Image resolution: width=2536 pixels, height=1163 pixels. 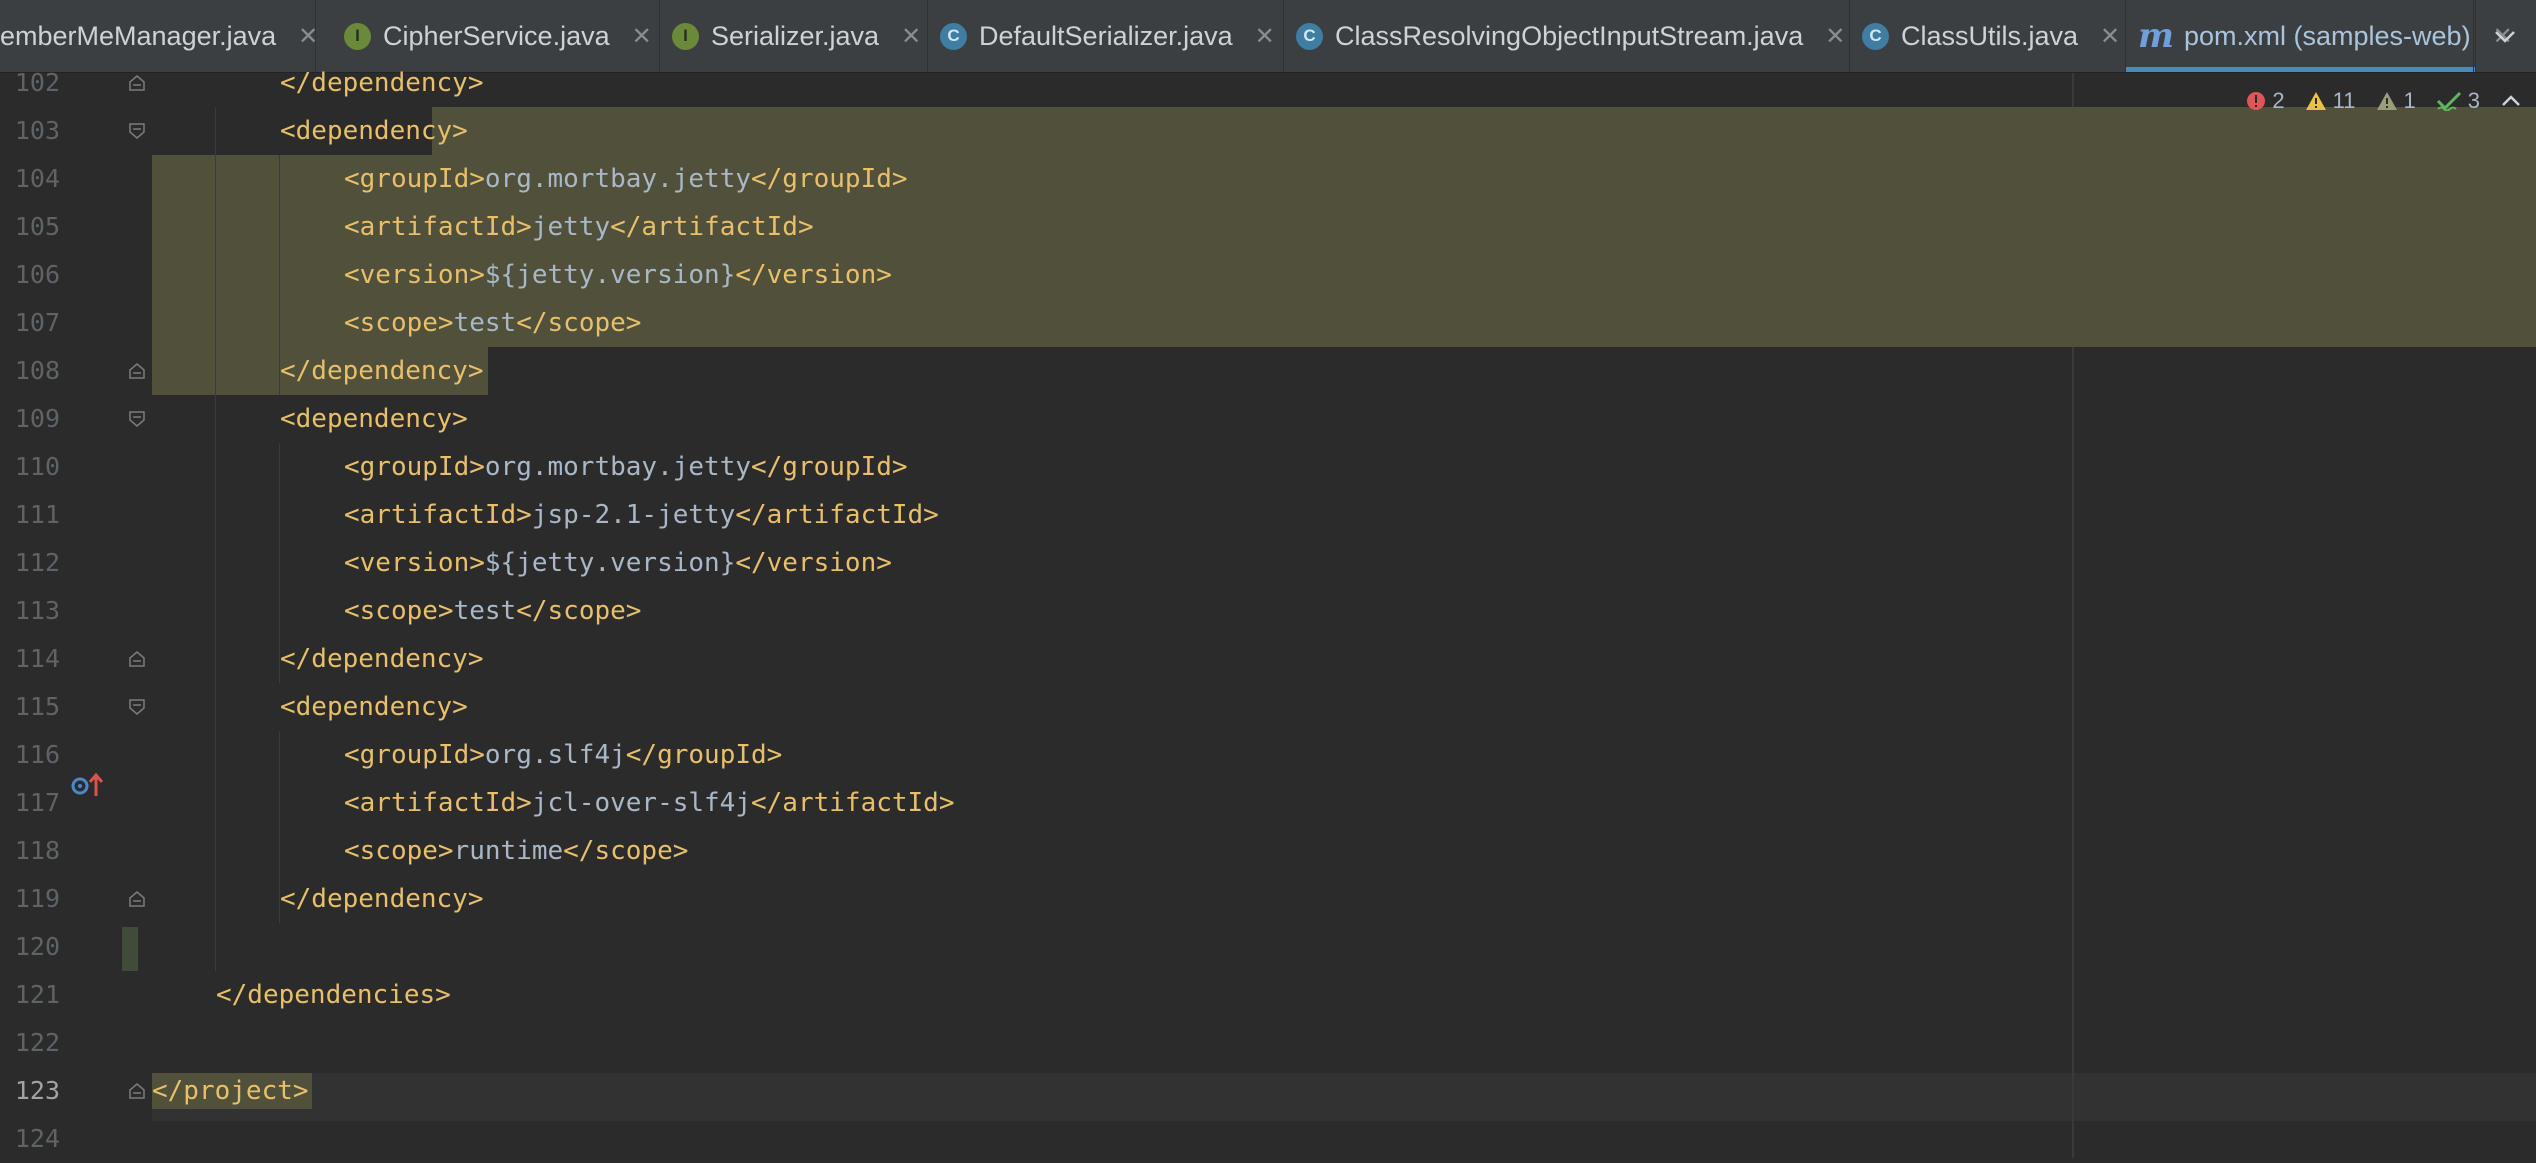 I want to click on xml-text: org.mortbay.jetty, so click(x=617, y=467).